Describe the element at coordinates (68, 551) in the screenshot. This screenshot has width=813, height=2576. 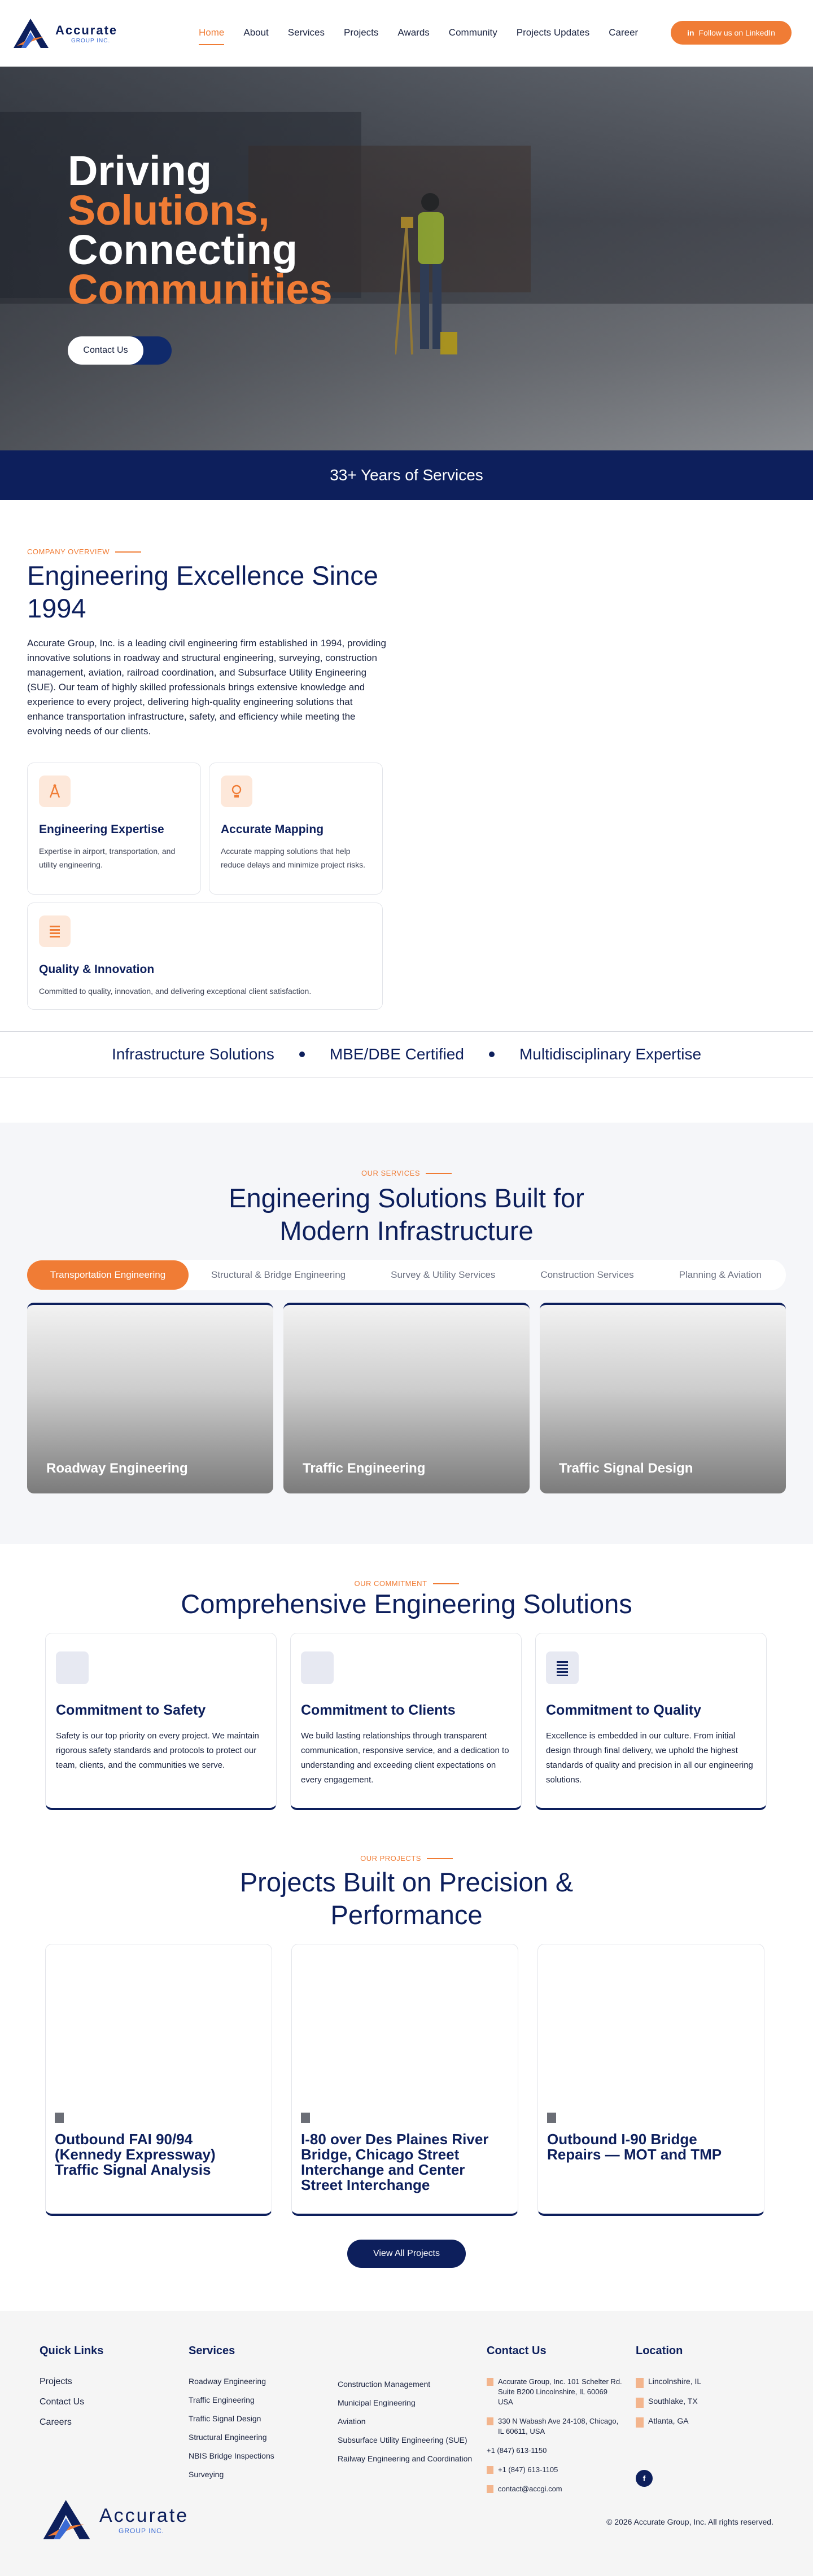
I see `overview-eyebrow-text: COMPANY OVERVIEW` at that location.